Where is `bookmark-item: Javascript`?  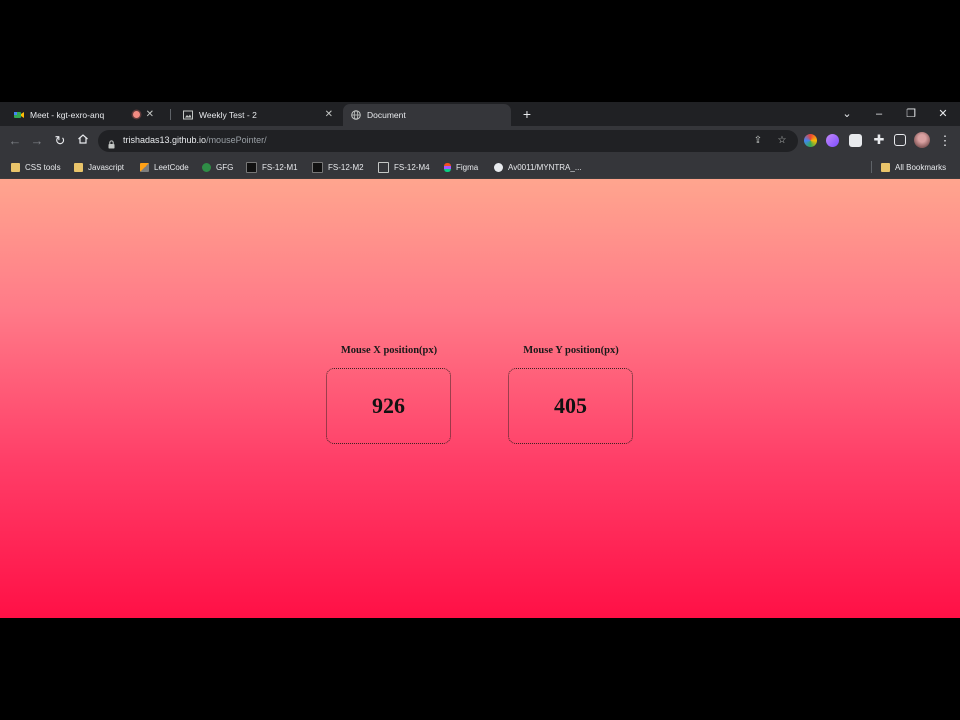 bookmark-item: Javascript is located at coordinates (99, 167).